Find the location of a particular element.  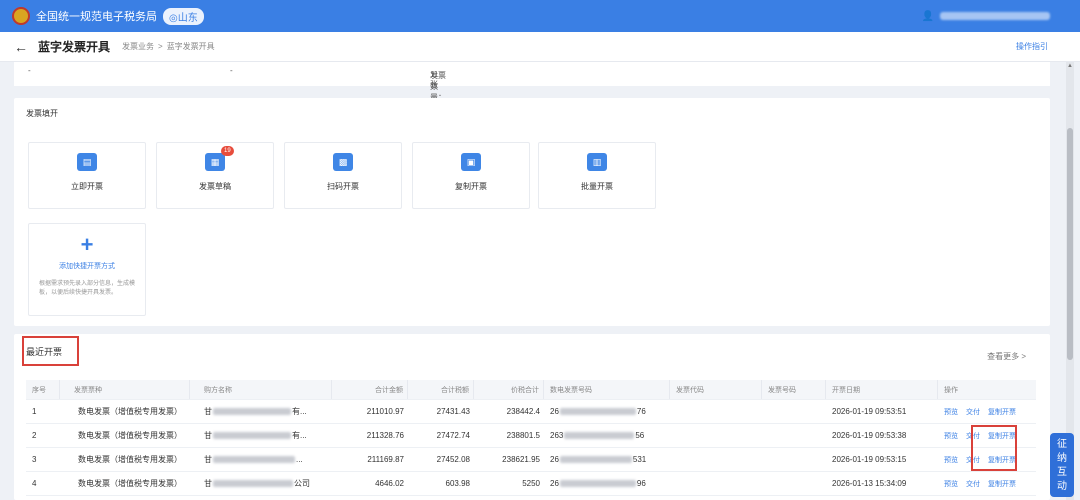

region-badge: ◎山东 is located at coordinates (183, 16).